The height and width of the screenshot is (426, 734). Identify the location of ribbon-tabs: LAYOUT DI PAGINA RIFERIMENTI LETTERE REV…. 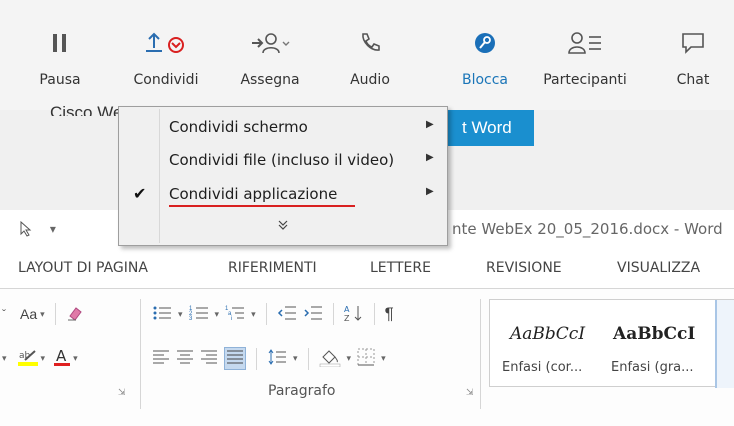
(367, 268).